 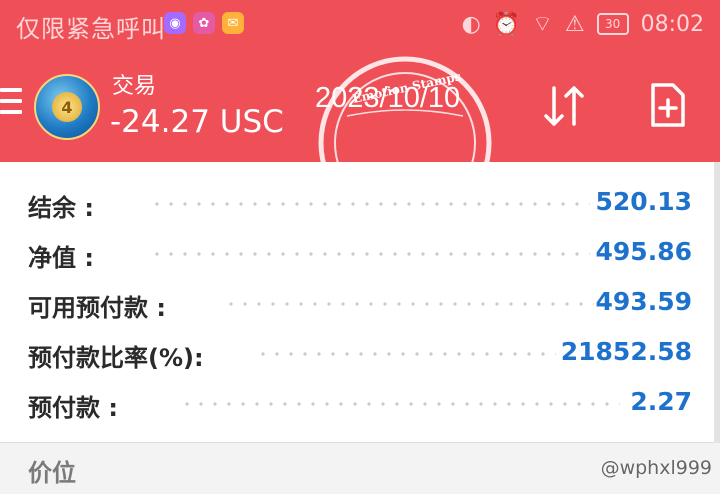 I want to click on battery-icon: 30, so click(x=612, y=24).